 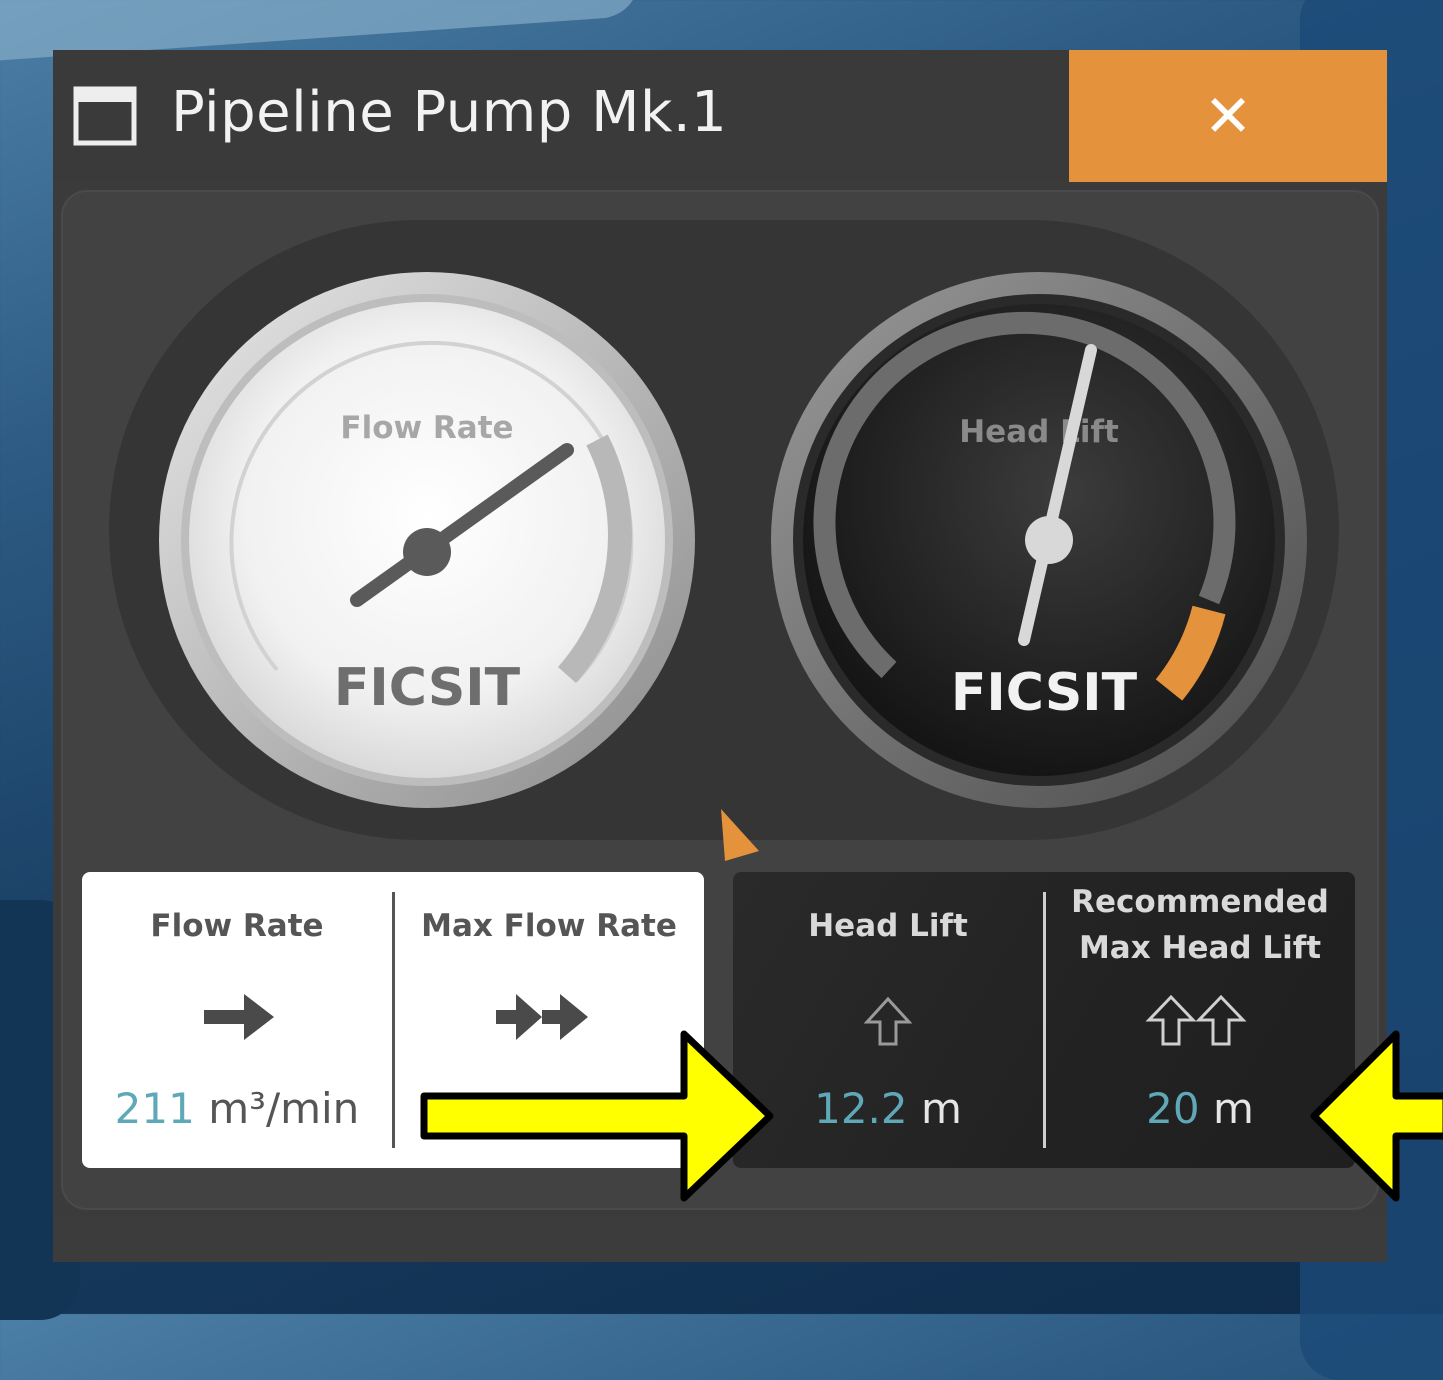 What do you see at coordinates (237, 926) in the screenshot?
I see `flow-rate-stat-label: Flow Rate` at bounding box center [237, 926].